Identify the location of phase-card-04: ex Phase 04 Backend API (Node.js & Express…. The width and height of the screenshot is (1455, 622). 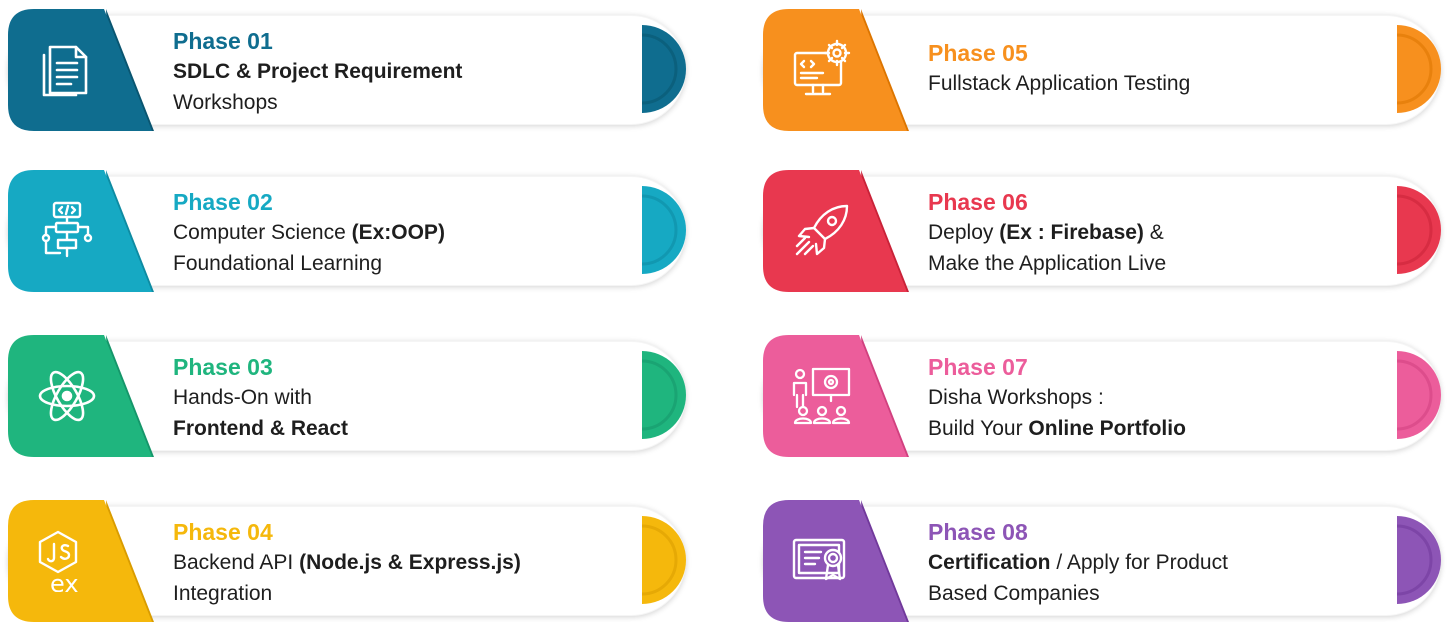
(353, 561).